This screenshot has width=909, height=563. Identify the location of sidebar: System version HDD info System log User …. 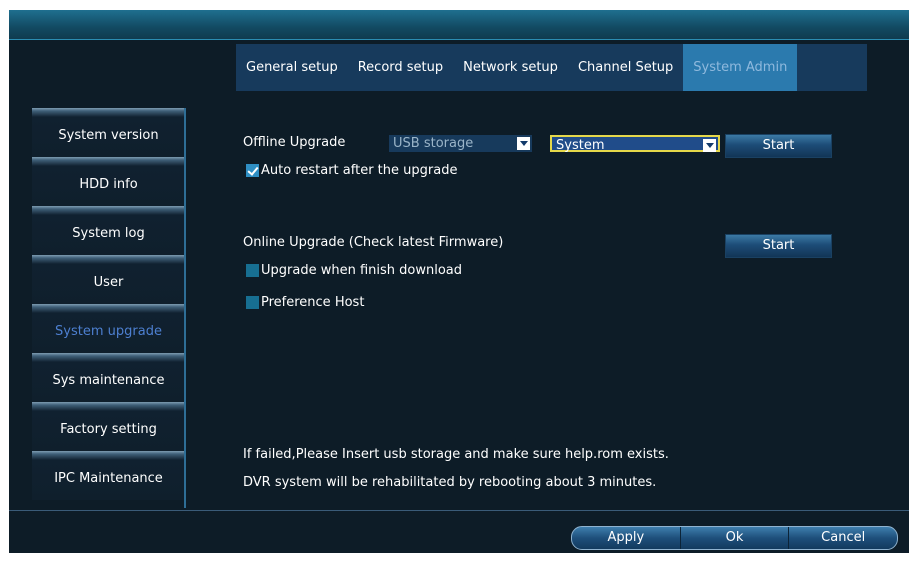
(108, 304).